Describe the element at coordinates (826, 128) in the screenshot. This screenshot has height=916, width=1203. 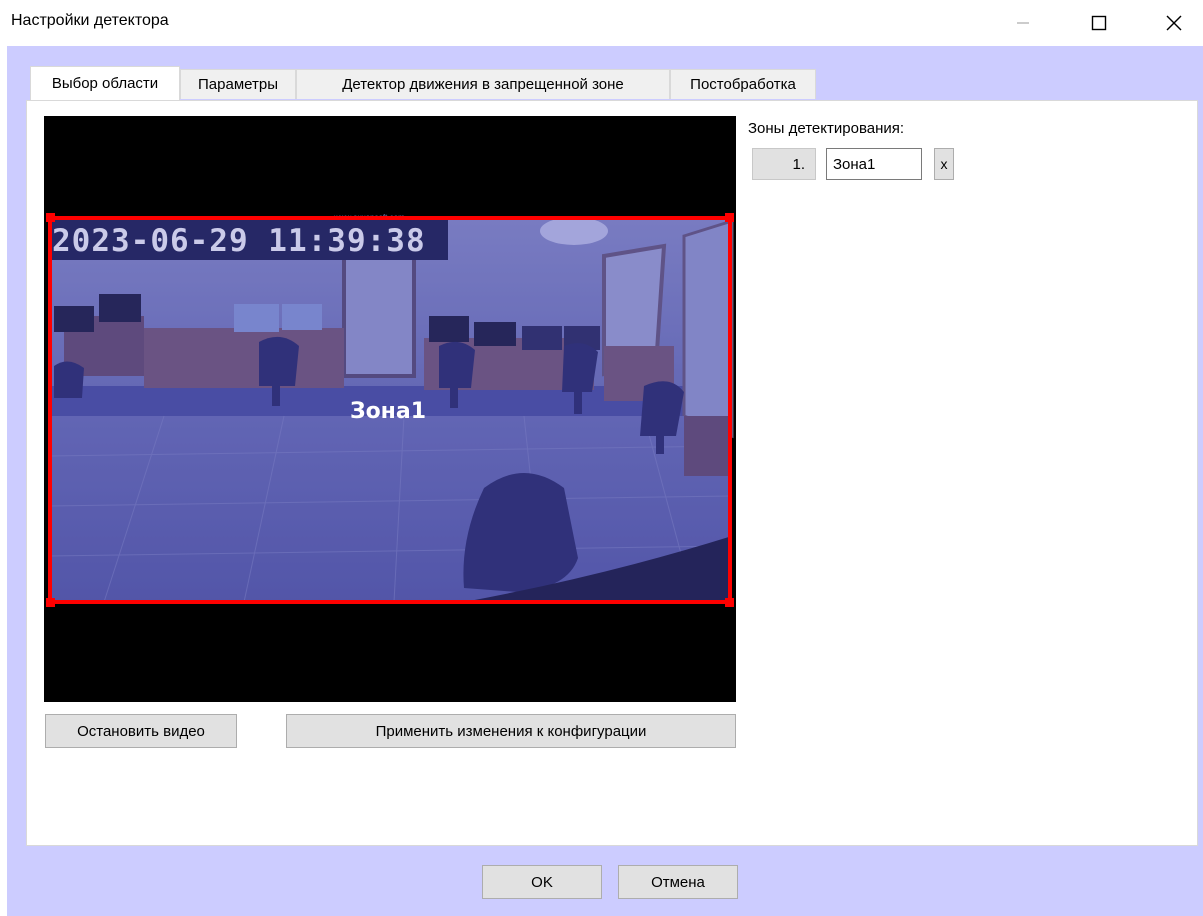
I see `zones-label: Зоны детектирования:` at that location.